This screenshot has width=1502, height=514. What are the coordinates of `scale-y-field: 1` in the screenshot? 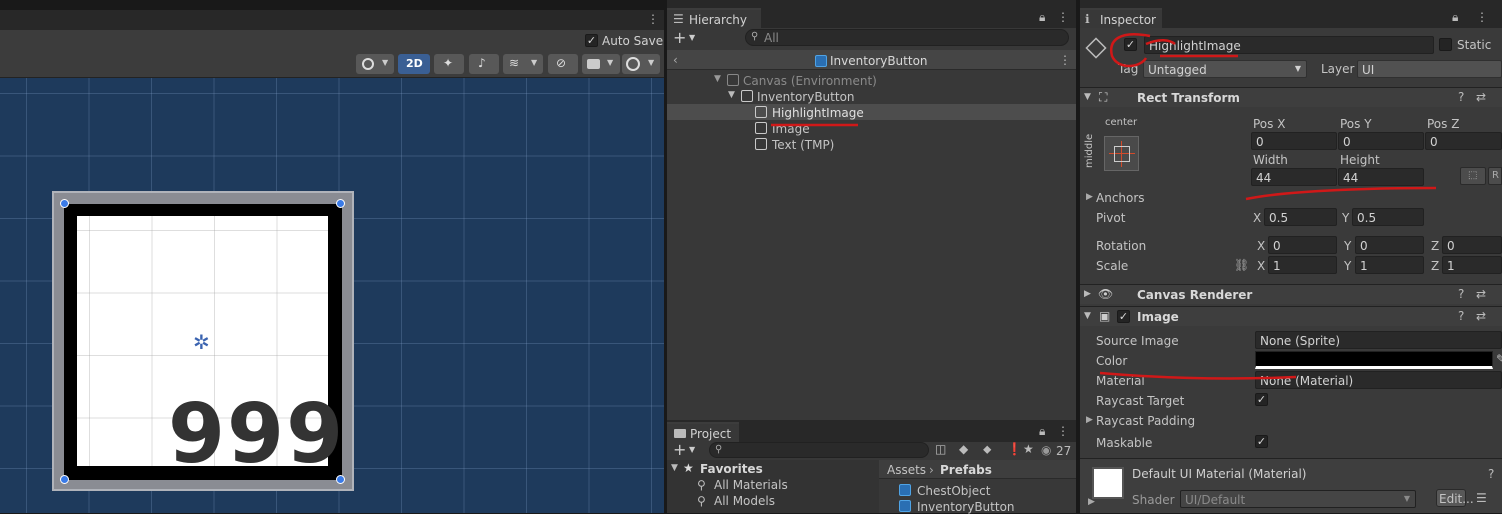 It's located at (1389, 265).